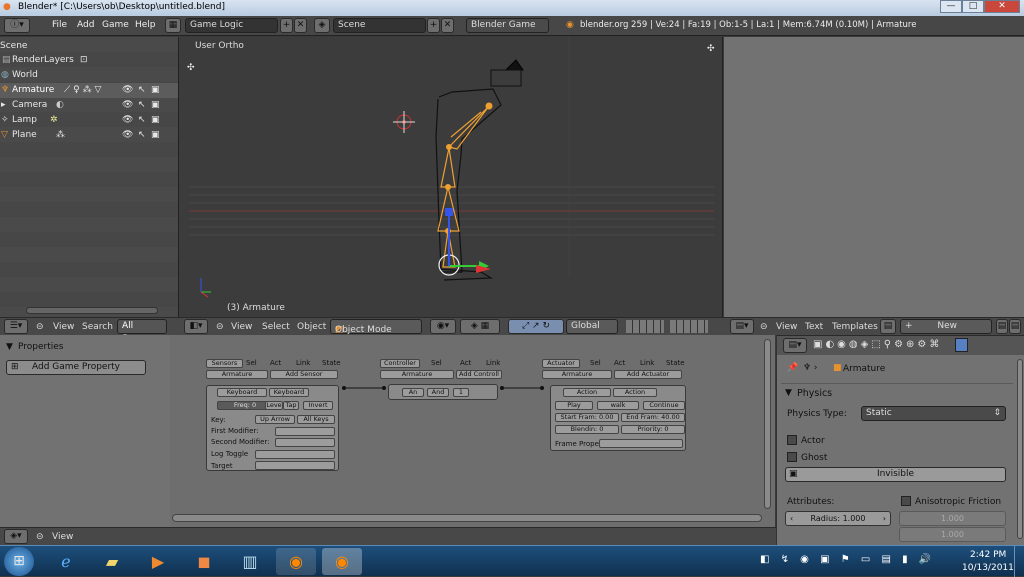 This screenshot has width=1024, height=577. I want to click on start-button: ⊞, so click(19, 561).